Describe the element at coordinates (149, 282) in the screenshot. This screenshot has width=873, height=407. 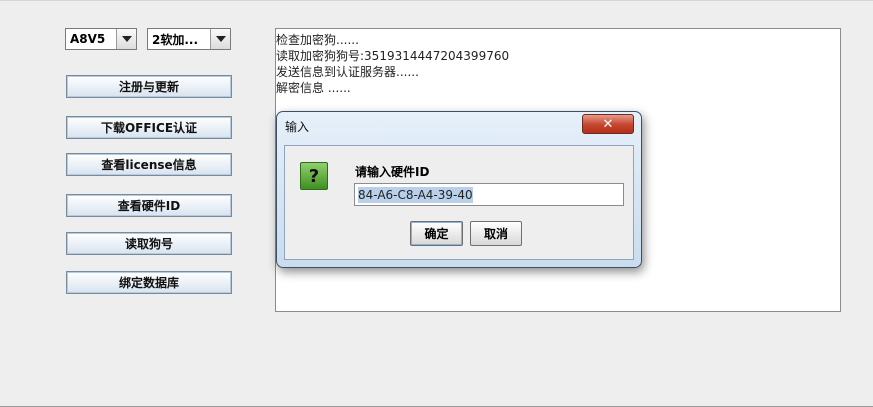
I see `bind-database-button: 绑定数据库` at that location.